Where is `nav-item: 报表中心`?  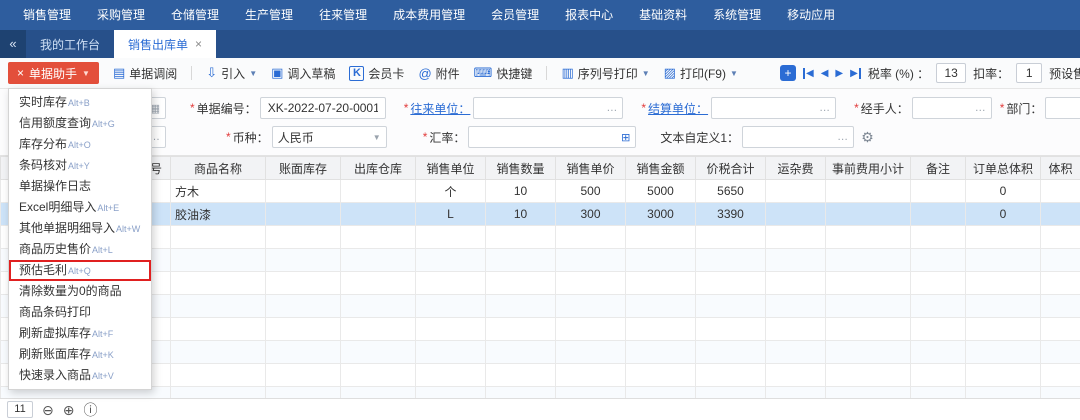
nav-item: 报表中心 is located at coordinates (589, 15).